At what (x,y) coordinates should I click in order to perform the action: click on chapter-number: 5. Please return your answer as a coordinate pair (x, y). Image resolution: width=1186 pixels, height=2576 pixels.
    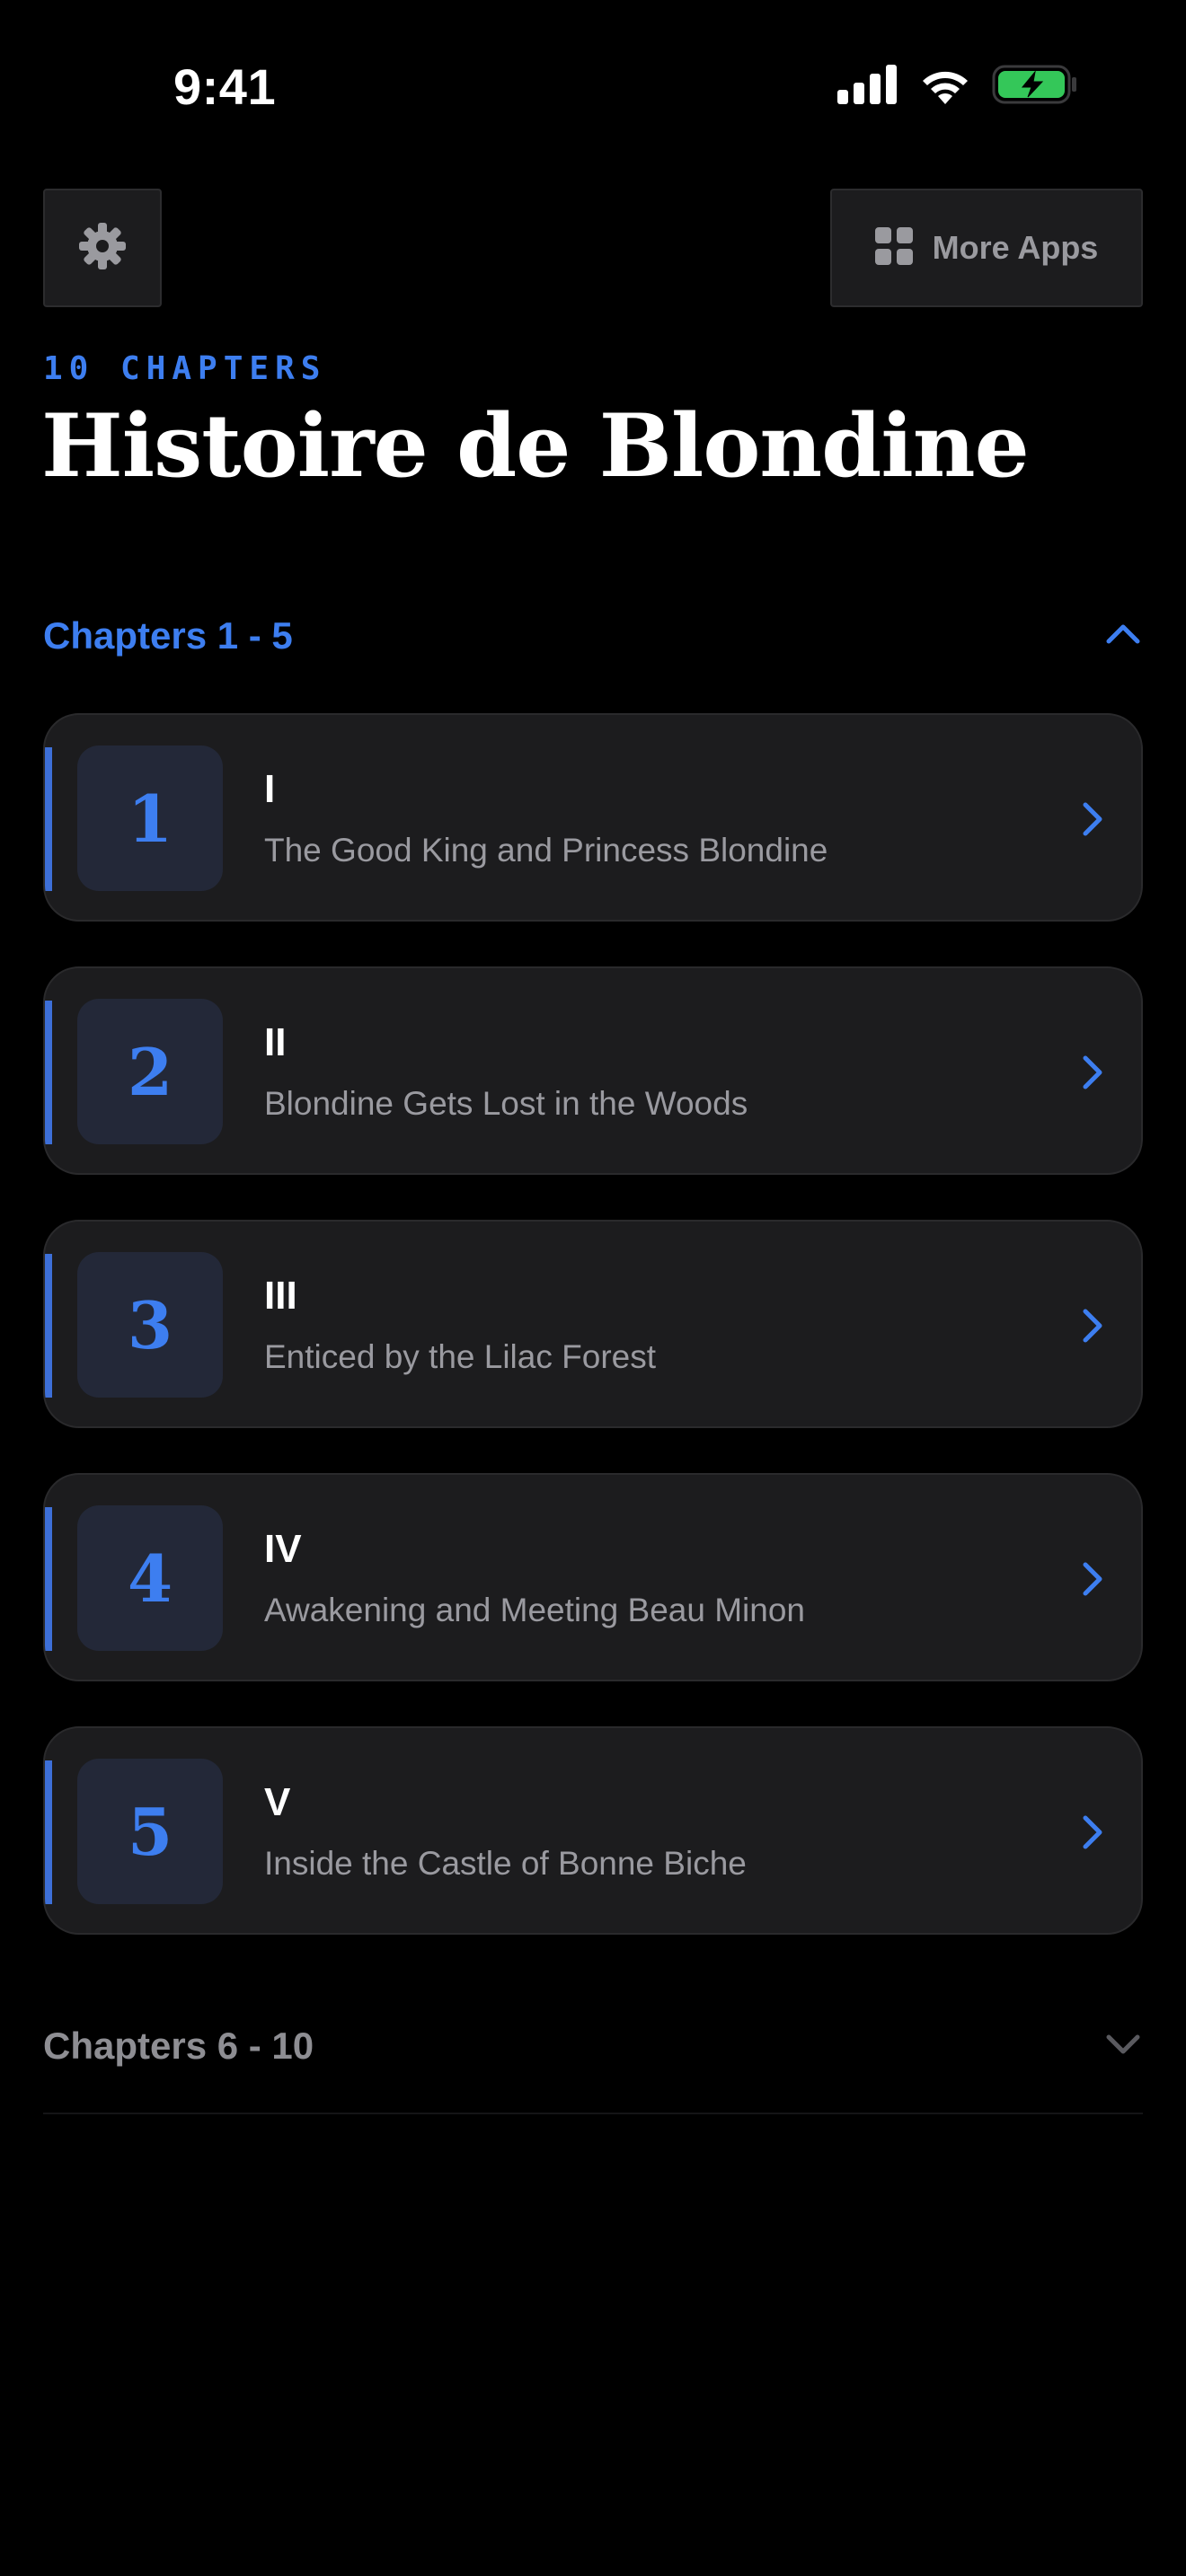
    Looking at the image, I should click on (150, 1831).